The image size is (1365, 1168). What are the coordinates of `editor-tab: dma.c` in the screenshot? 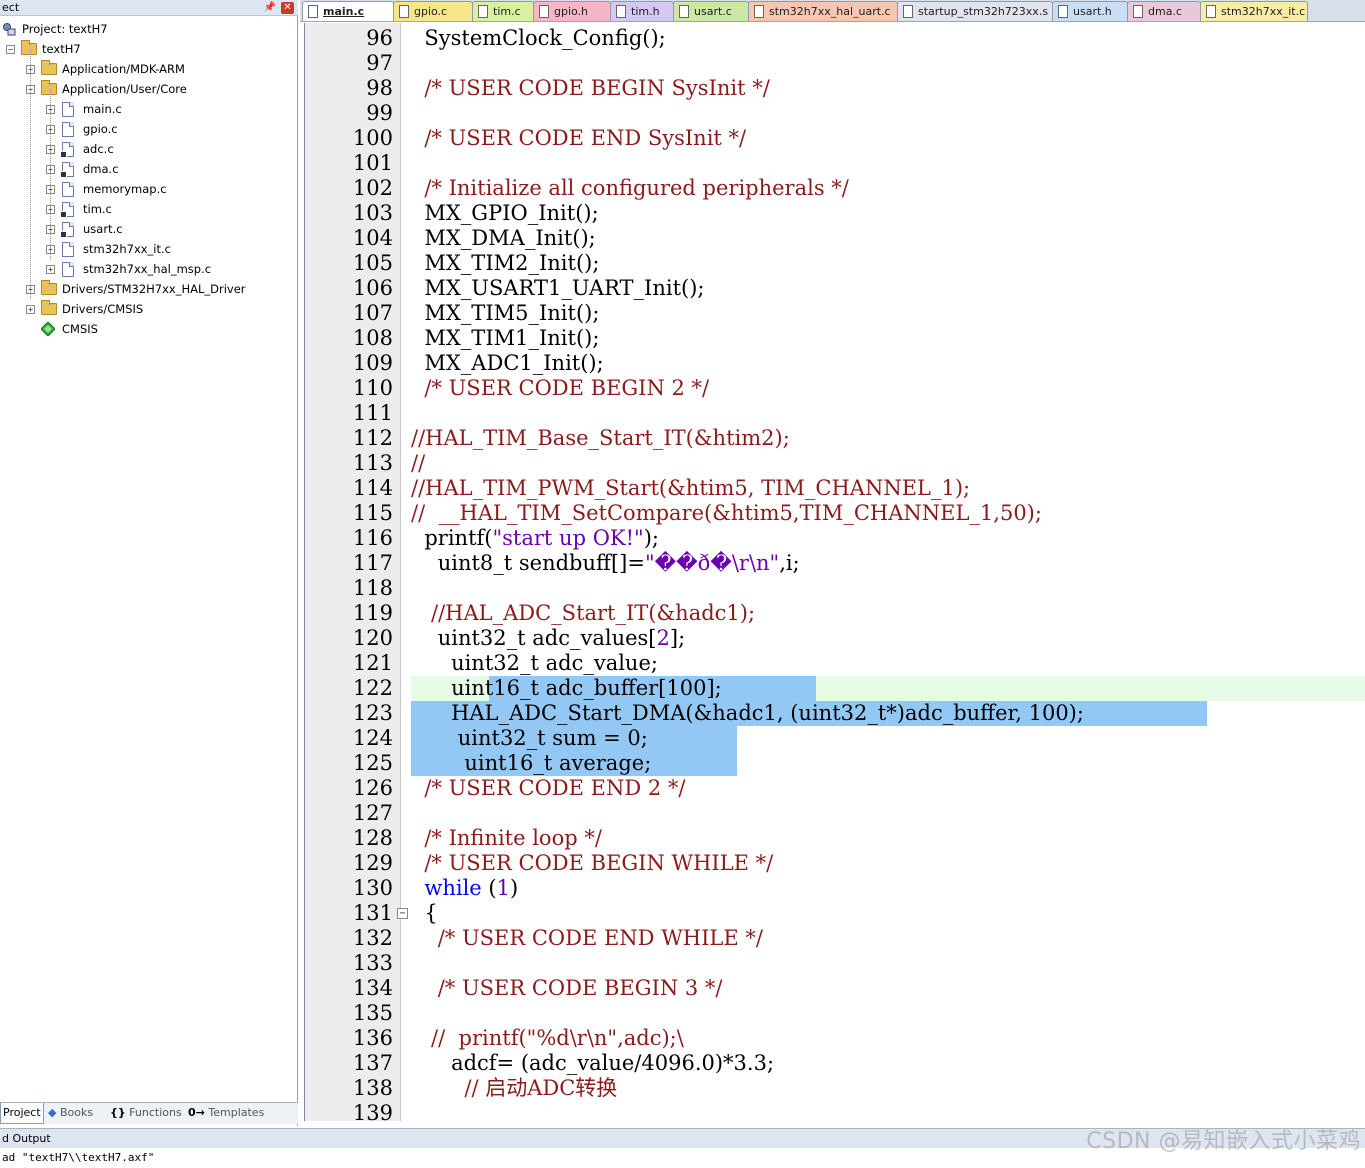 It's located at (1164, 11).